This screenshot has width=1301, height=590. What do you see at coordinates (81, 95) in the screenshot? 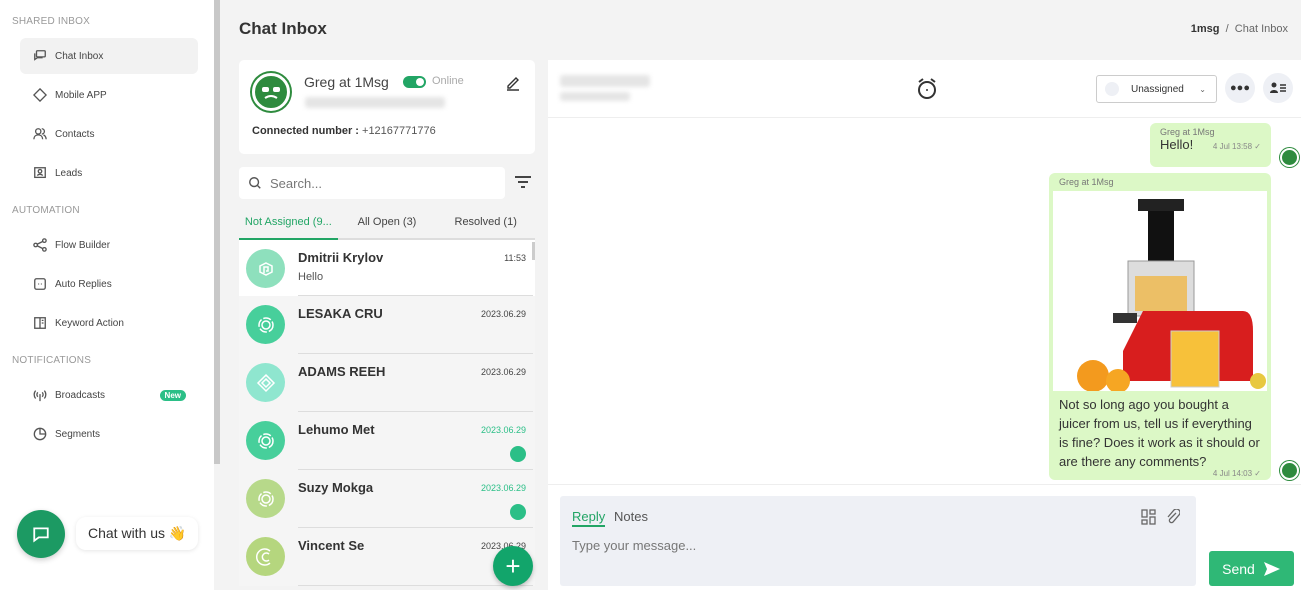
I see `sidebar-item-label: Mobile APP` at bounding box center [81, 95].